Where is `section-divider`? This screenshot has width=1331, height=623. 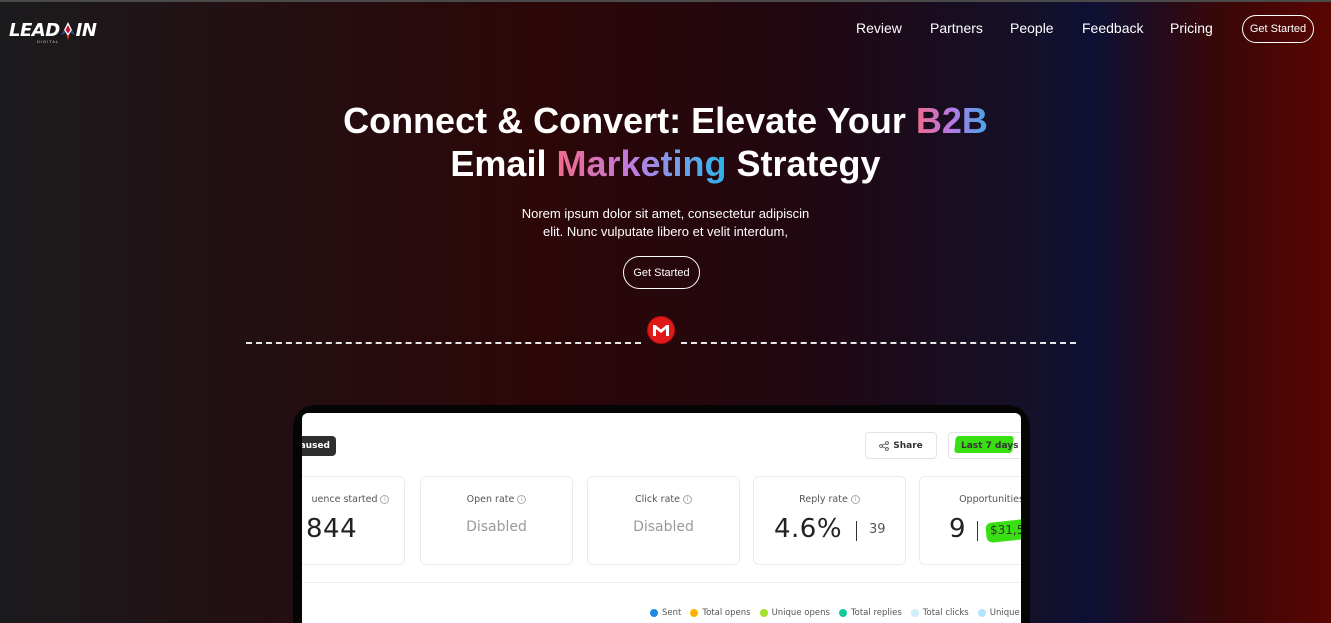
section-divider is located at coordinates (661, 582).